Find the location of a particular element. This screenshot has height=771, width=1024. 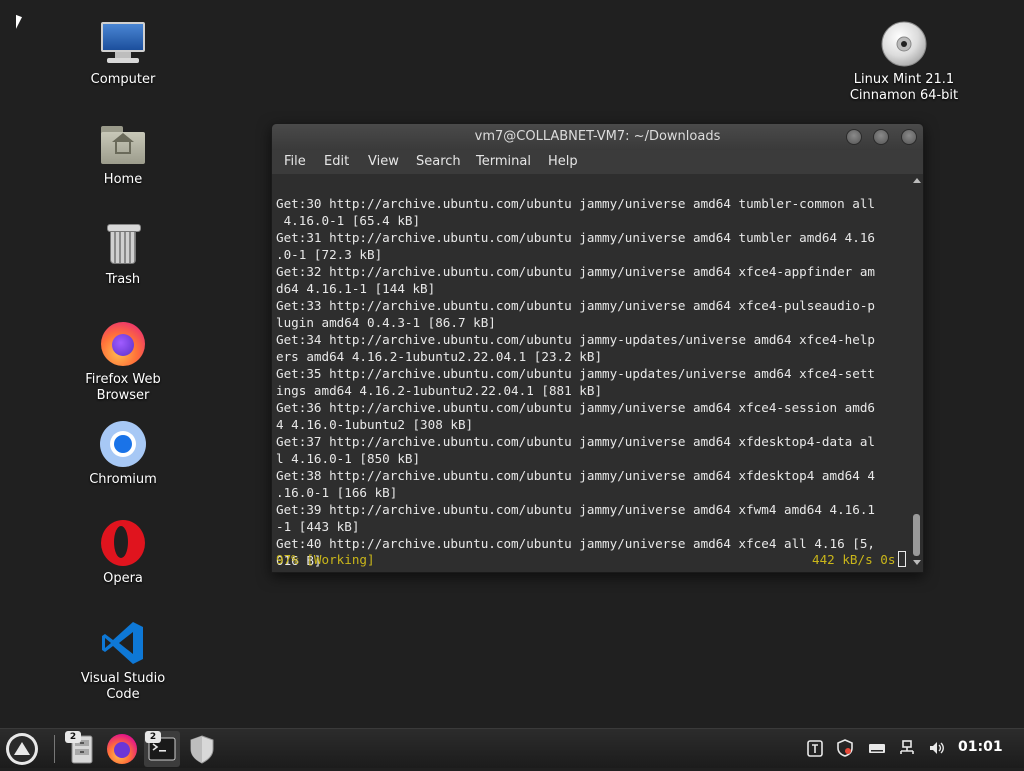

desktop-icon-vscode: Visual Studio Code is located at coordinates (123, 661).